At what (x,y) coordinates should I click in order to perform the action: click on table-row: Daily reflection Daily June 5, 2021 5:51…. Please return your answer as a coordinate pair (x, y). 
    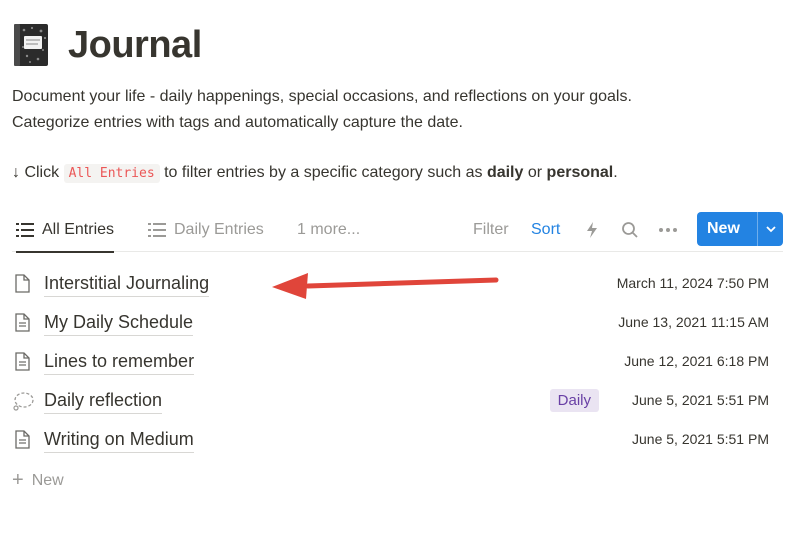
    Looking at the image, I should click on (397, 401).